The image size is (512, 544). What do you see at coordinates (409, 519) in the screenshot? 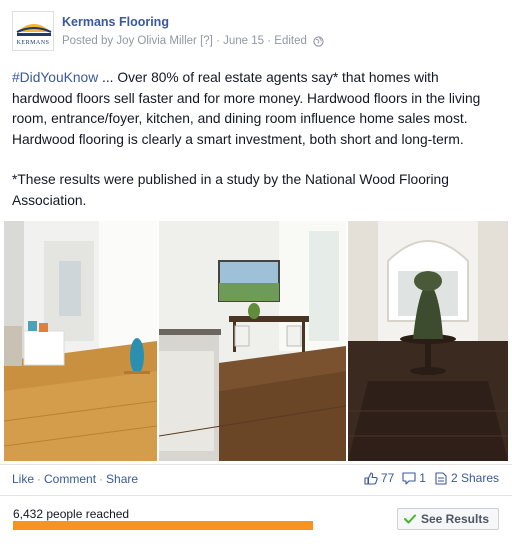
I see `check-icon` at bounding box center [409, 519].